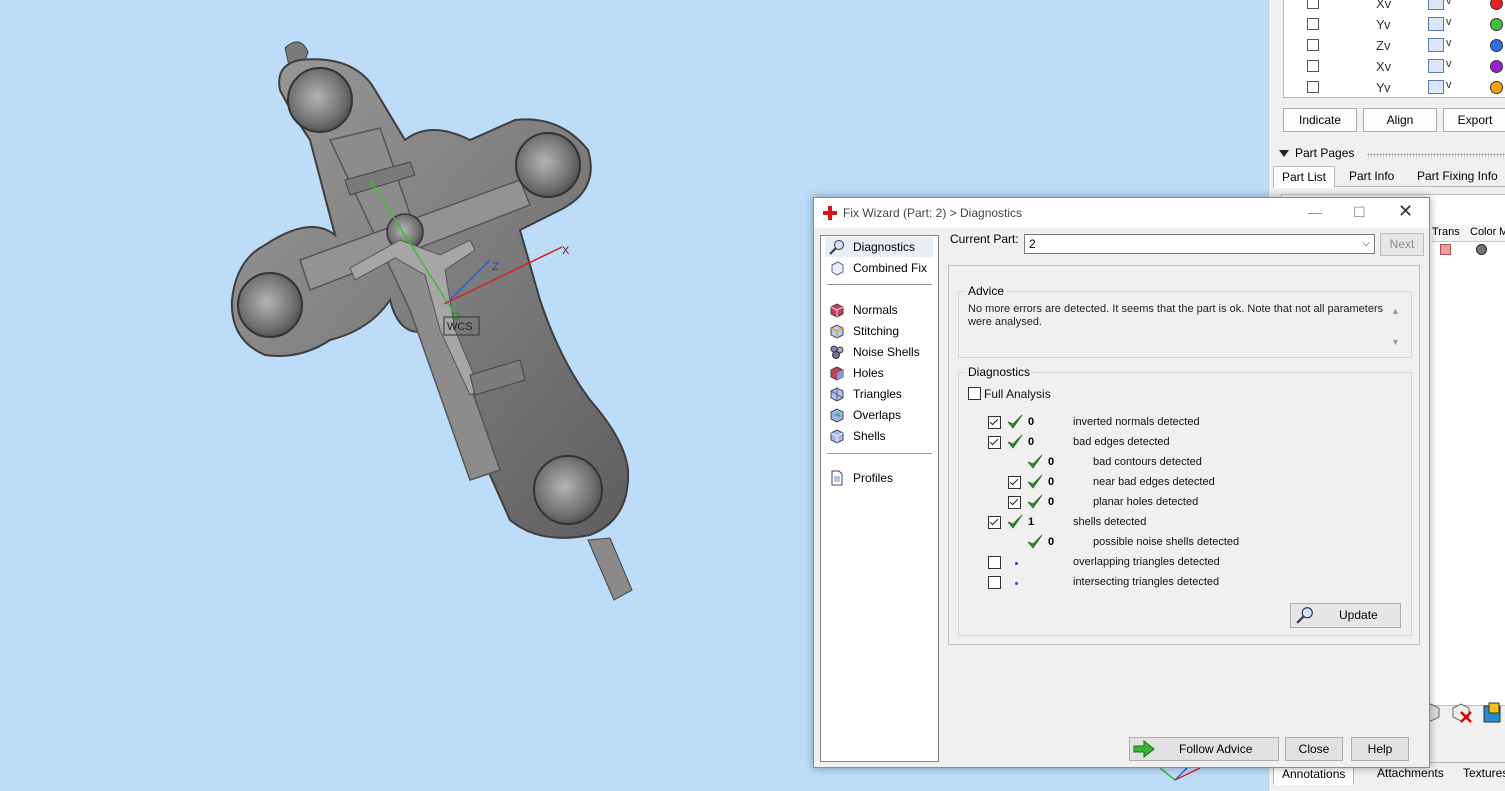 Image resolution: width=1505 pixels, height=791 pixels. Describe the element at coordinates (1502, 232) in the screenshot. I see `column-m: M` at that location.